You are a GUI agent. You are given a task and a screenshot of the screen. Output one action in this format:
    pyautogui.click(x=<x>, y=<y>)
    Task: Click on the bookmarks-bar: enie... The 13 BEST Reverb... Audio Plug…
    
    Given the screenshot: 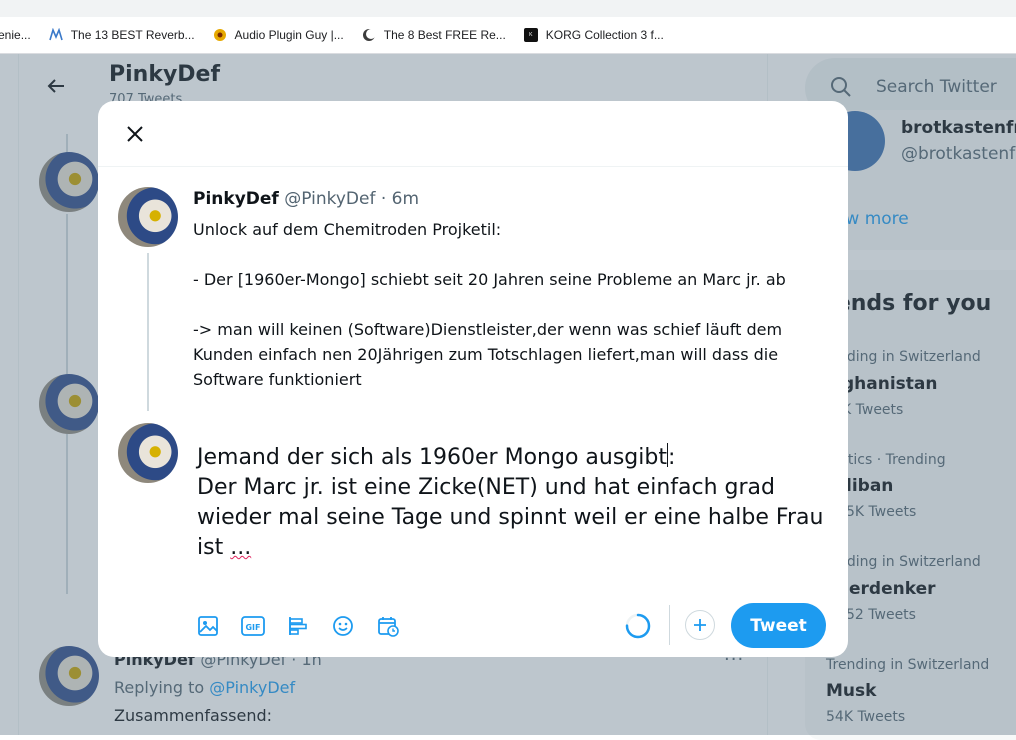 What is the action you would take?
    pyautogui.click(x=508, y=35)
    